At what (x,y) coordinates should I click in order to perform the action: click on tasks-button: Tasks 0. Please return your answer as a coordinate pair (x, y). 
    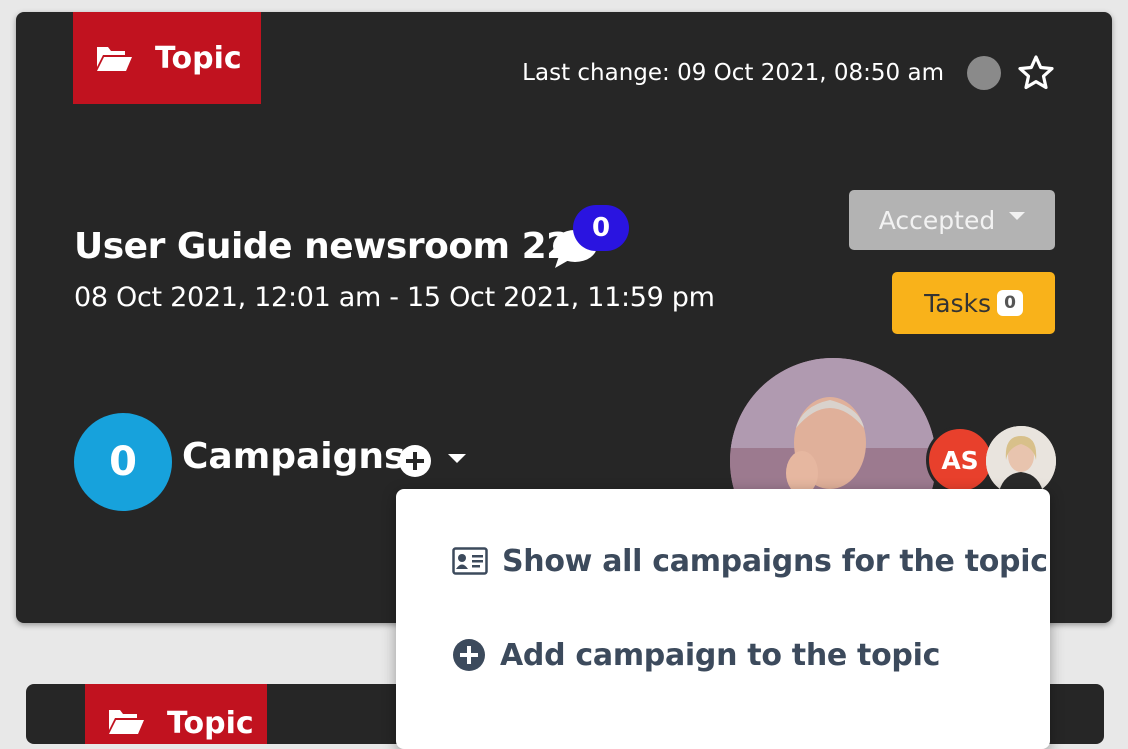
    Looking at the image, I should click on (973, 303).